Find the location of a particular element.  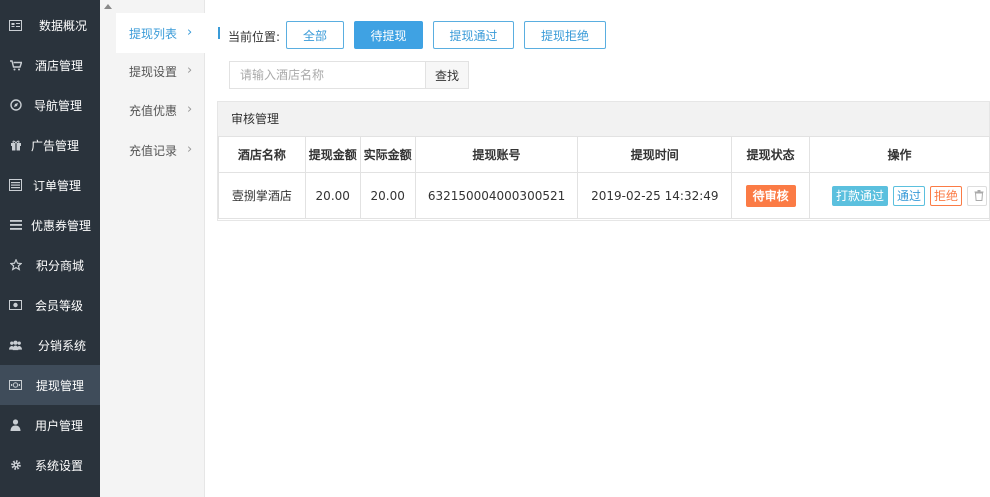

dashboard-icon is located at coordinates (15, 25).